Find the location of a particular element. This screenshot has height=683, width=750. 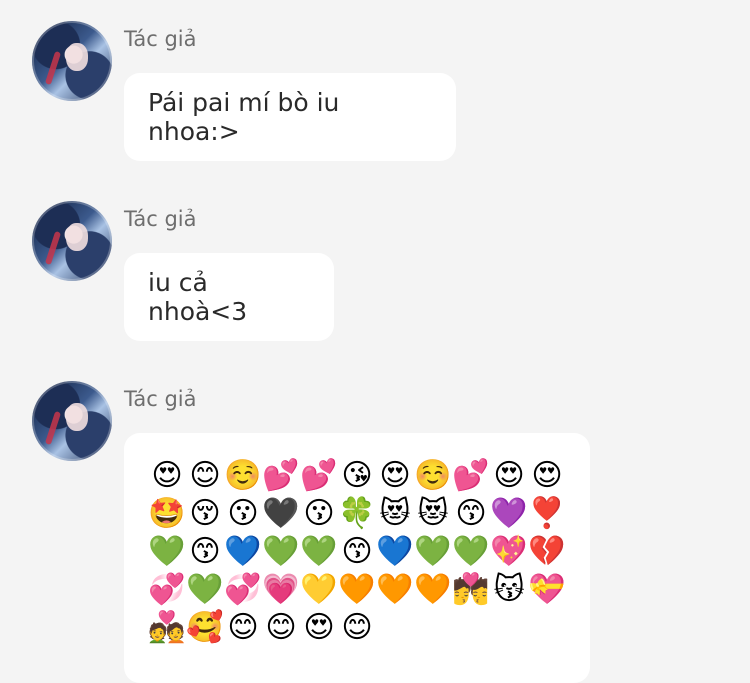

emoji: 🖤 is located at coordinates (281, 513).